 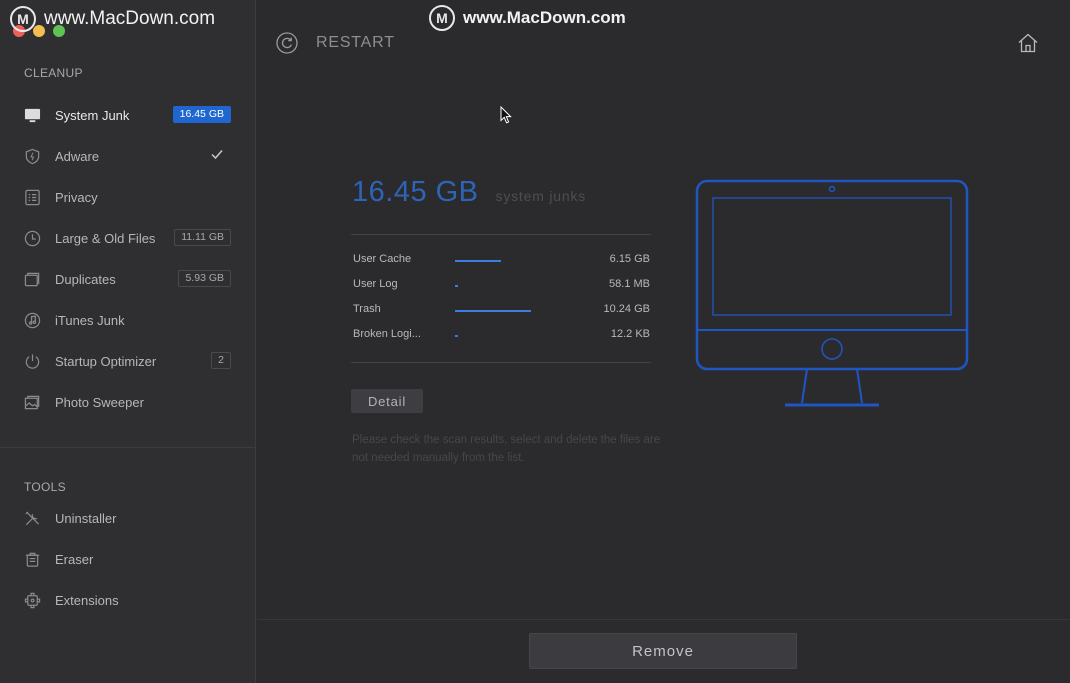 What do you see at coordinates (32, 320) in the screenshot?
I see `music-icon` at bounding box center [32, 320].